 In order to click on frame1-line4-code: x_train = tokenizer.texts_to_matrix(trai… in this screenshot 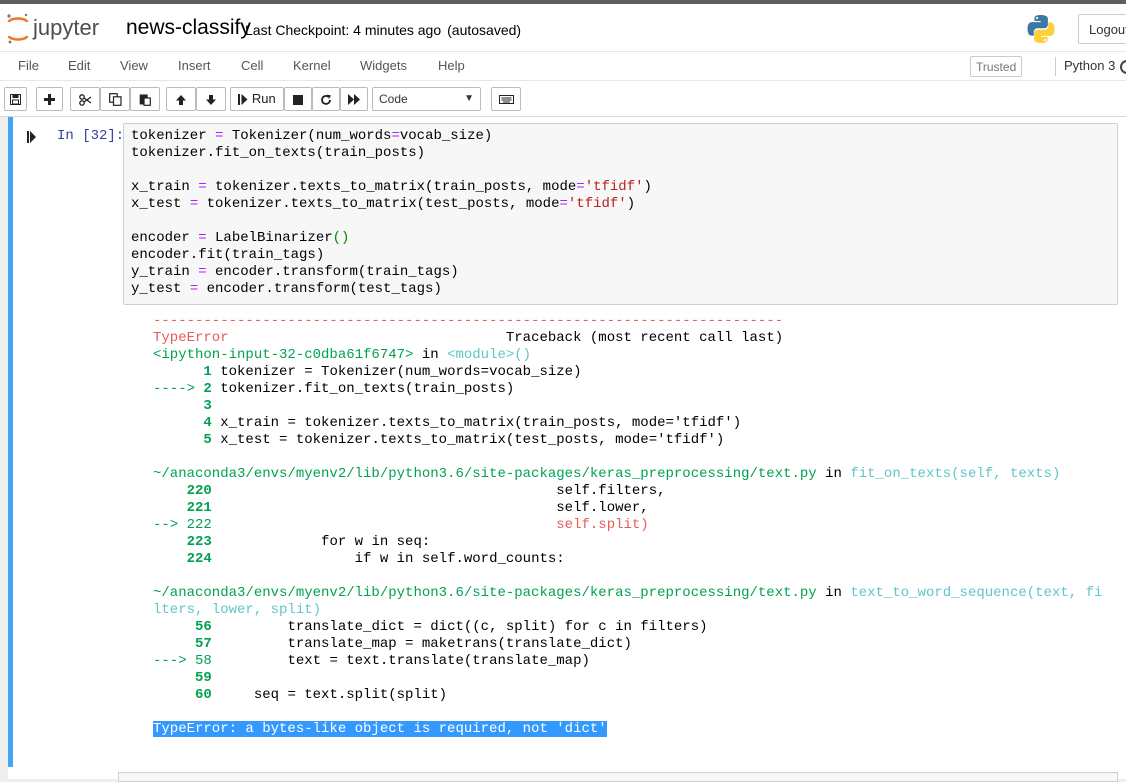, I will do `click(476, 423)`.